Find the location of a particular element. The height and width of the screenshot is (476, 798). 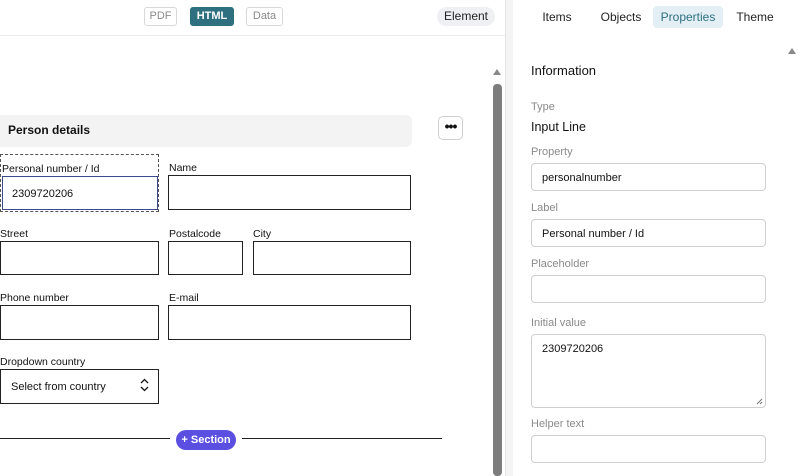

postalcode-input is located at coordinates (205, 258).